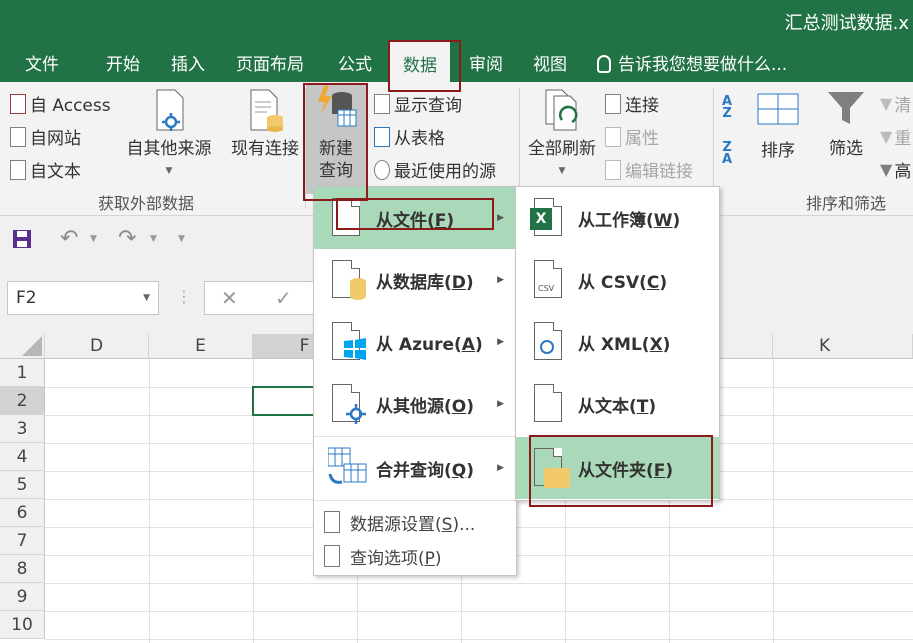 Image resolution: width=913 pixels, height=643 pixels. I want to click on row-header-3: 3, so click(22, 429).